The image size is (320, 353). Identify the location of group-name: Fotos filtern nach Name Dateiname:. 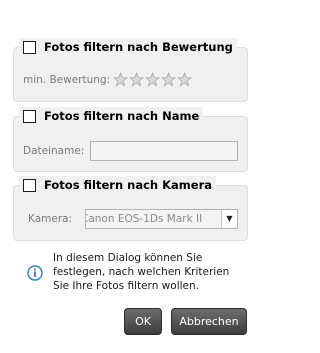
(130, 139).